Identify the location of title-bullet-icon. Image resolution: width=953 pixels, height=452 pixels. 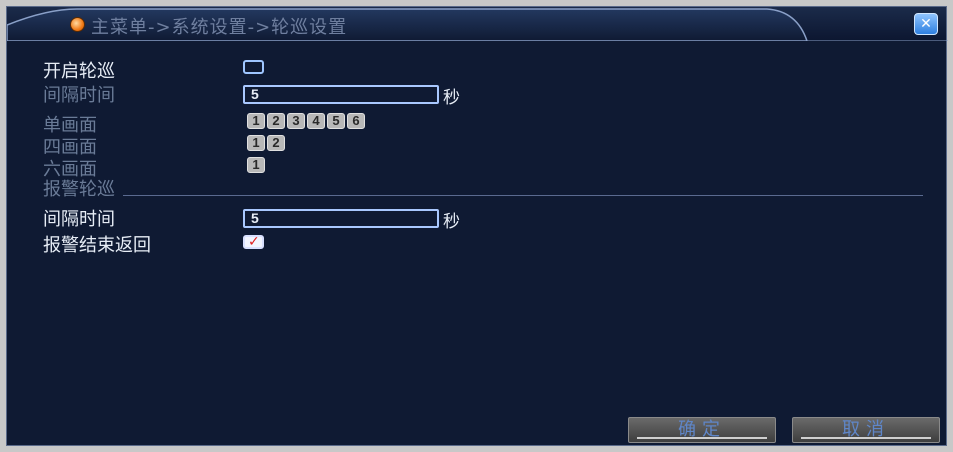
(77, 24).